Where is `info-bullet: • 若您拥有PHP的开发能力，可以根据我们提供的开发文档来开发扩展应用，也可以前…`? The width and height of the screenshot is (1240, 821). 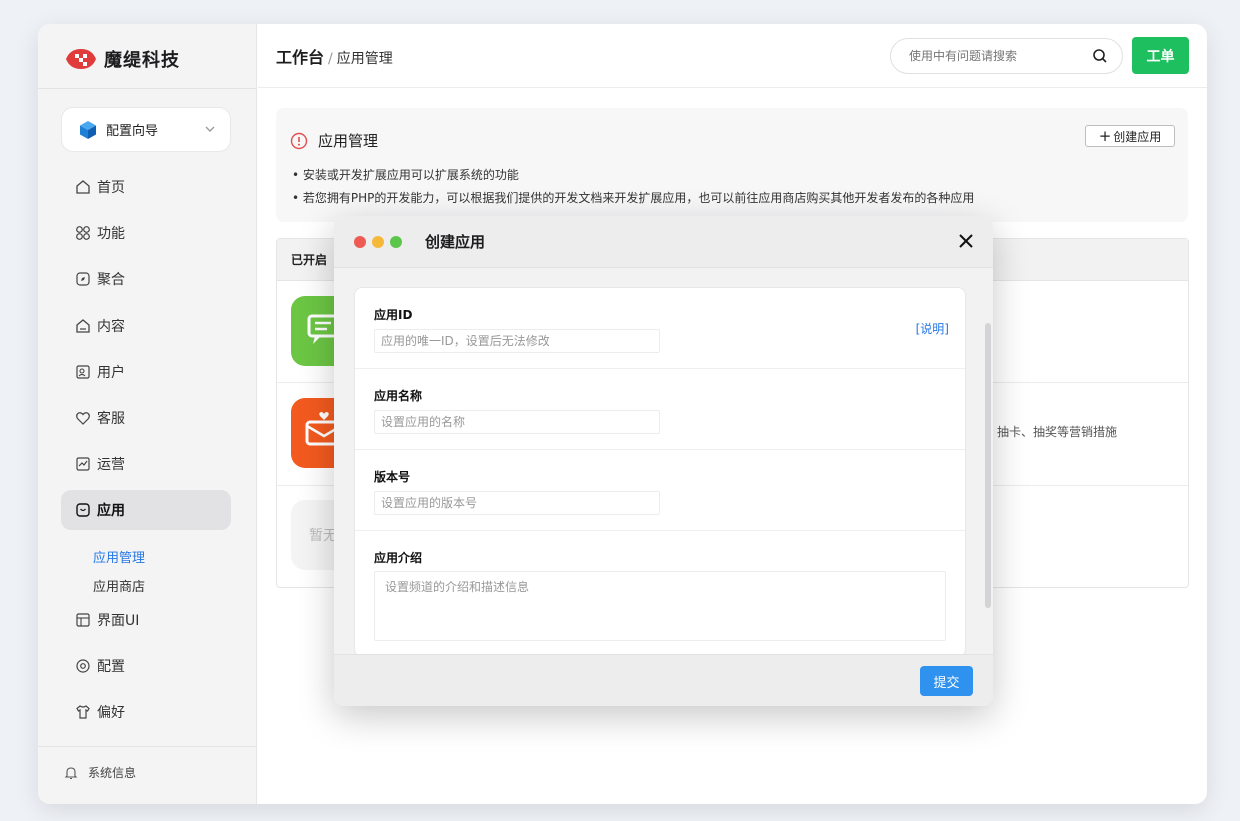
info-bullet: • 若您拥有PHP的开发能力，可以根据我们提供的开发文档来开发扩展应用，也可以前… is located at coordinates (633, 198).